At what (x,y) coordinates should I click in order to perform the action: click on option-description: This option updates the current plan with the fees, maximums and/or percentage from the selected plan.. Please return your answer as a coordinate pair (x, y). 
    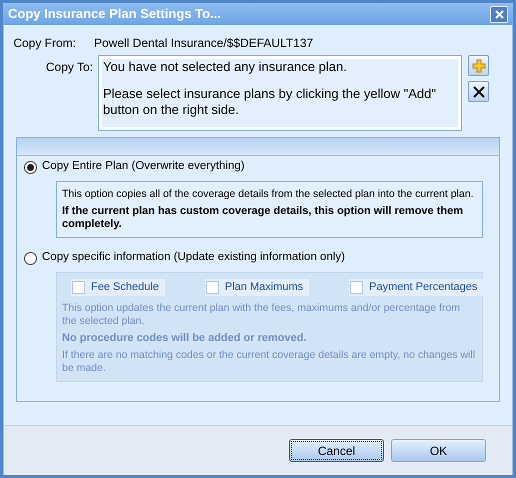
    Looking at the image, I should click on (262, 315).